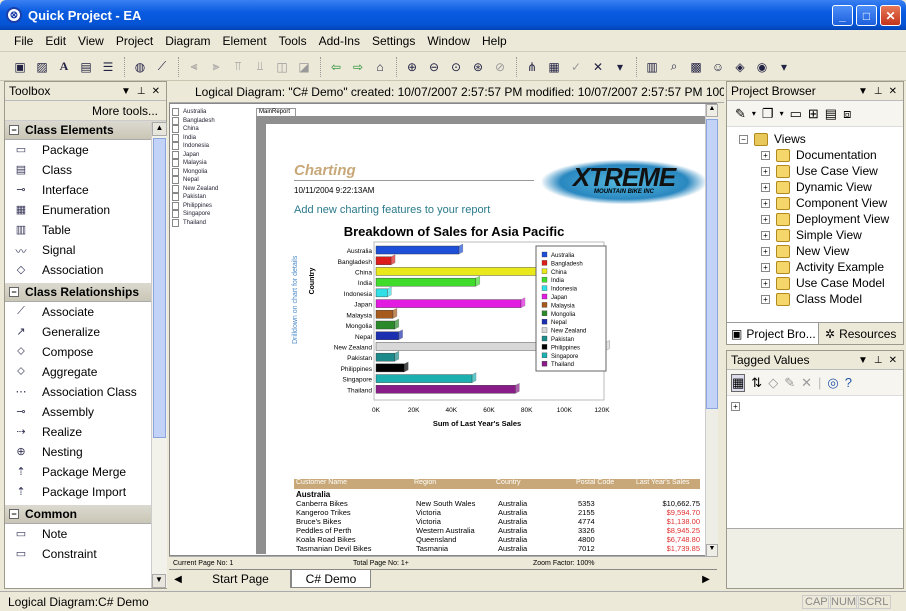 The image size is (906, 611). Describe the element at coordinates (85, 250) in the screenshot. I see `tool-signal: 〰 Signal` at that location.